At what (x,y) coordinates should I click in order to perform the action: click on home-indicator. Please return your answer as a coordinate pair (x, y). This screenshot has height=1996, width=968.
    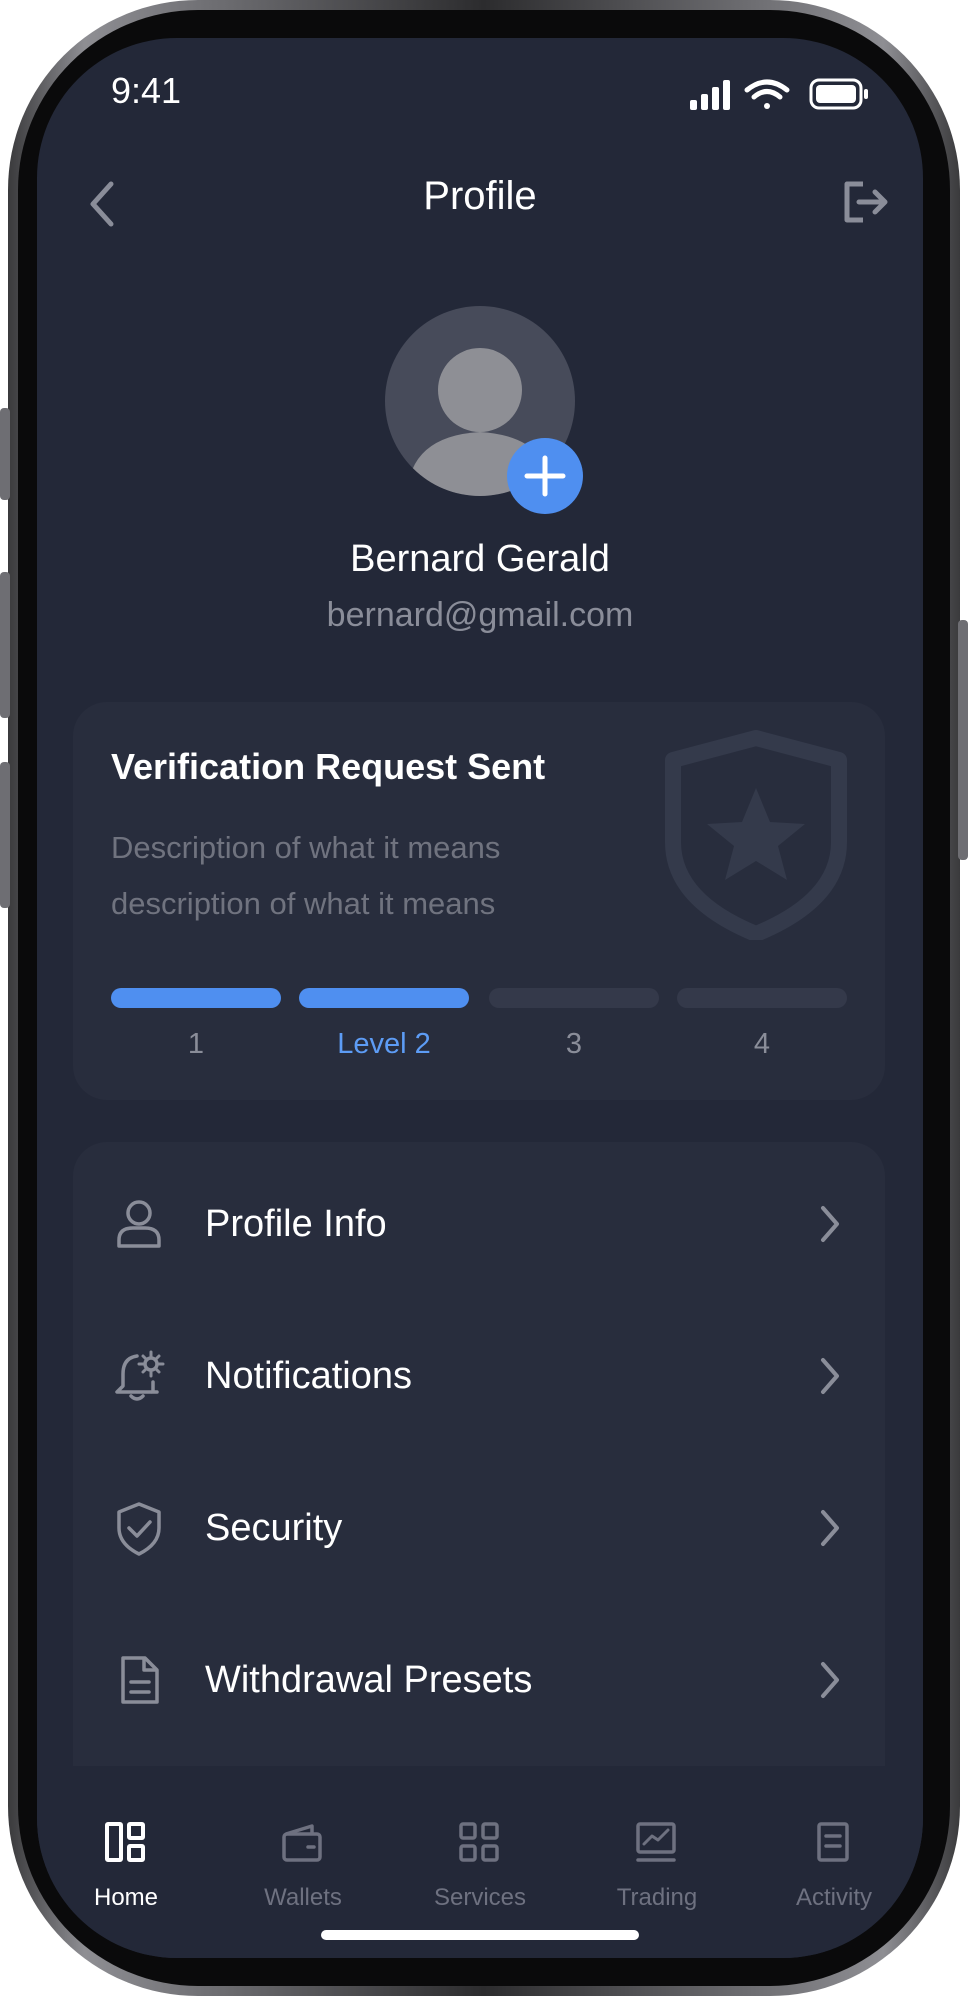
    Looking at the image, I should click on (480, 1935).